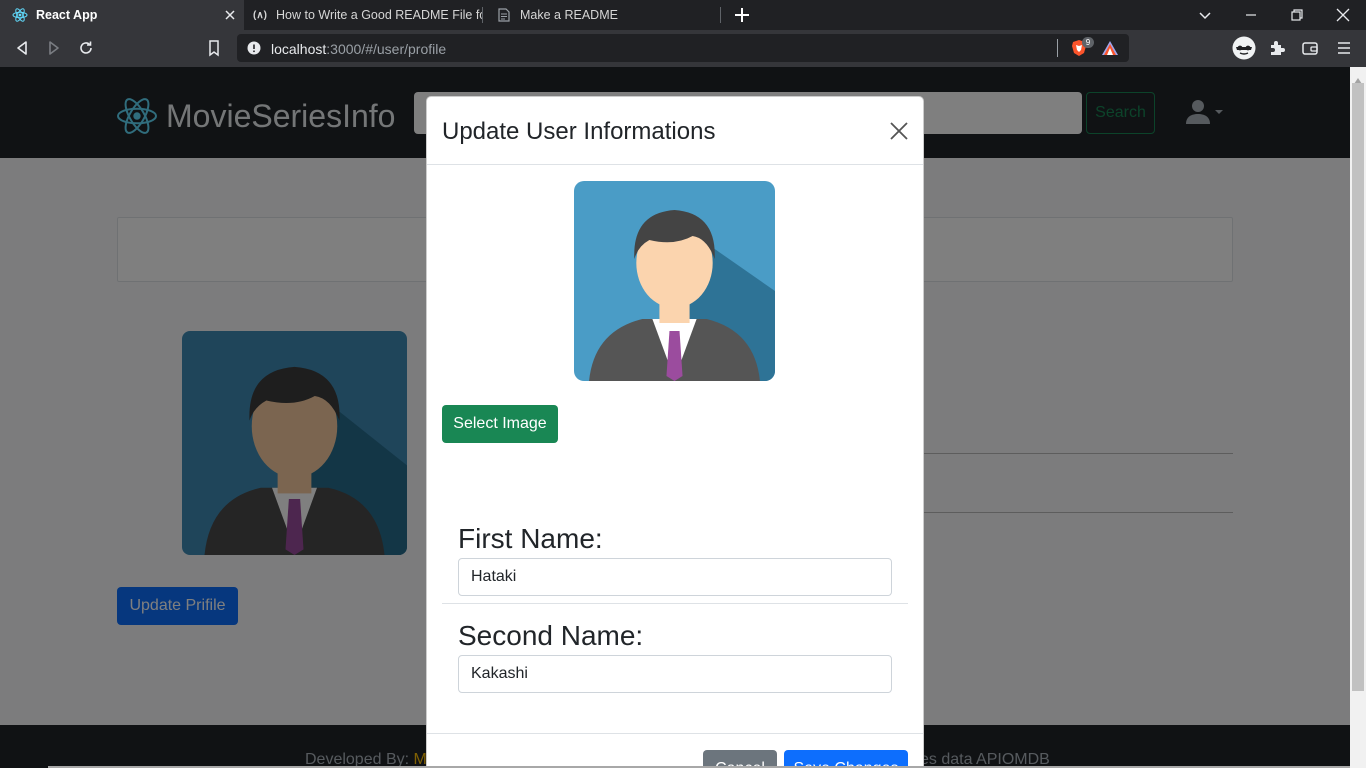  I want to click on document-icon, so click(504, 15).